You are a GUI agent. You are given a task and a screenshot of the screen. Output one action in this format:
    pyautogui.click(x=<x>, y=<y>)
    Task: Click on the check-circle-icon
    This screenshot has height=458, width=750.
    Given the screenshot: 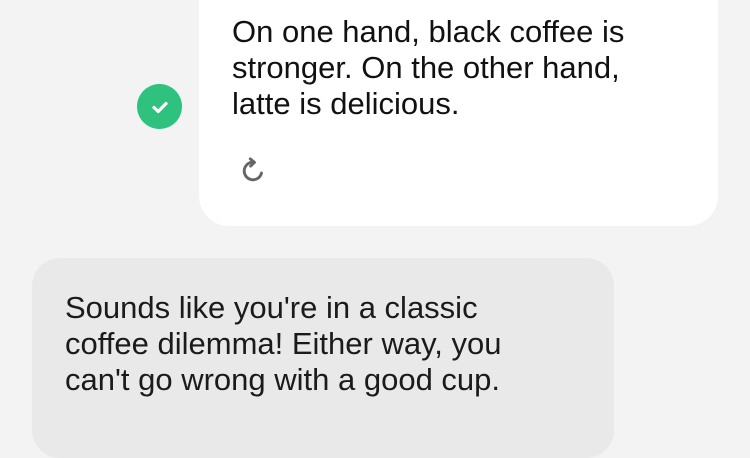 What is the action you would take?
    pyautogui.click(x=159, y=106)
    